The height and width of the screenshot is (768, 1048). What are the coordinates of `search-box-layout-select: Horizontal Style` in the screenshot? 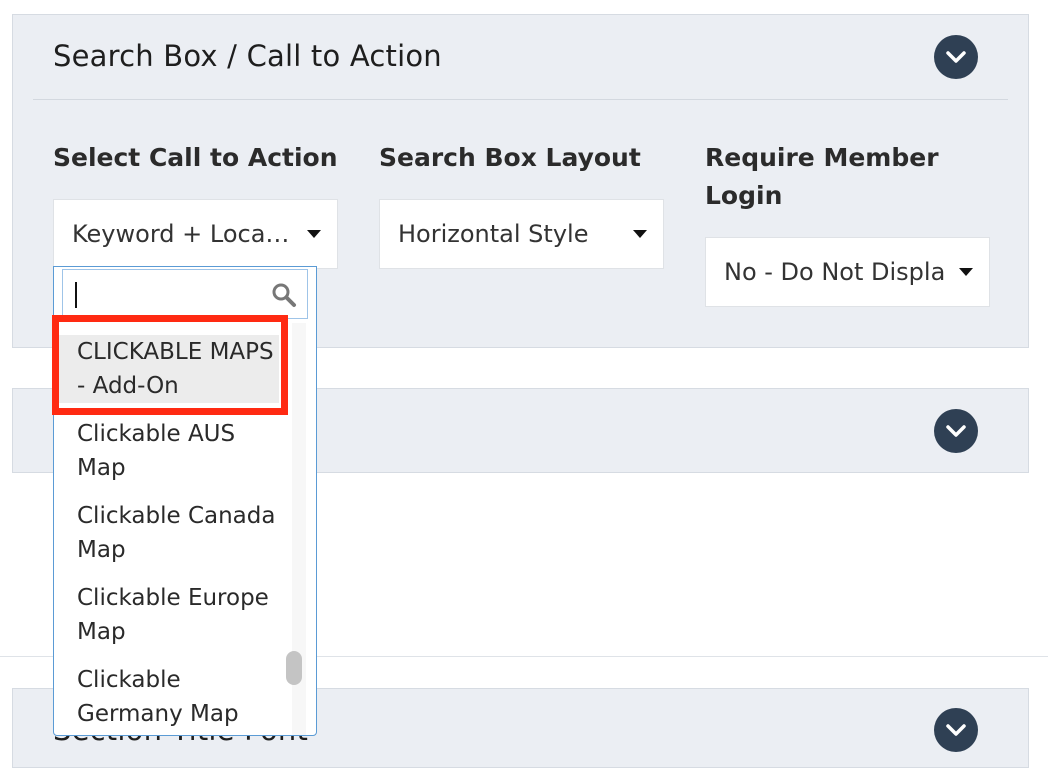 It's located at (521, 234).